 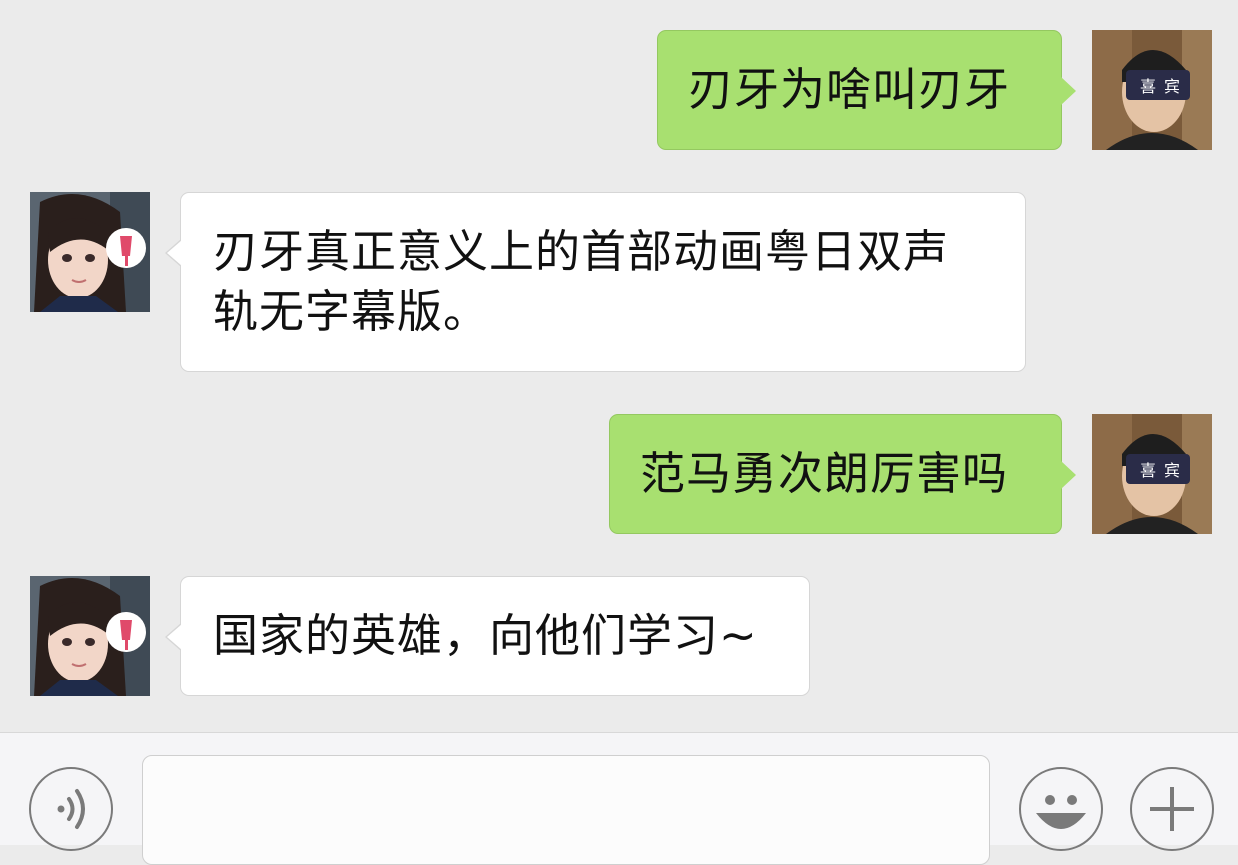 I want to click on voice-icon, so click(x=71, y=809).